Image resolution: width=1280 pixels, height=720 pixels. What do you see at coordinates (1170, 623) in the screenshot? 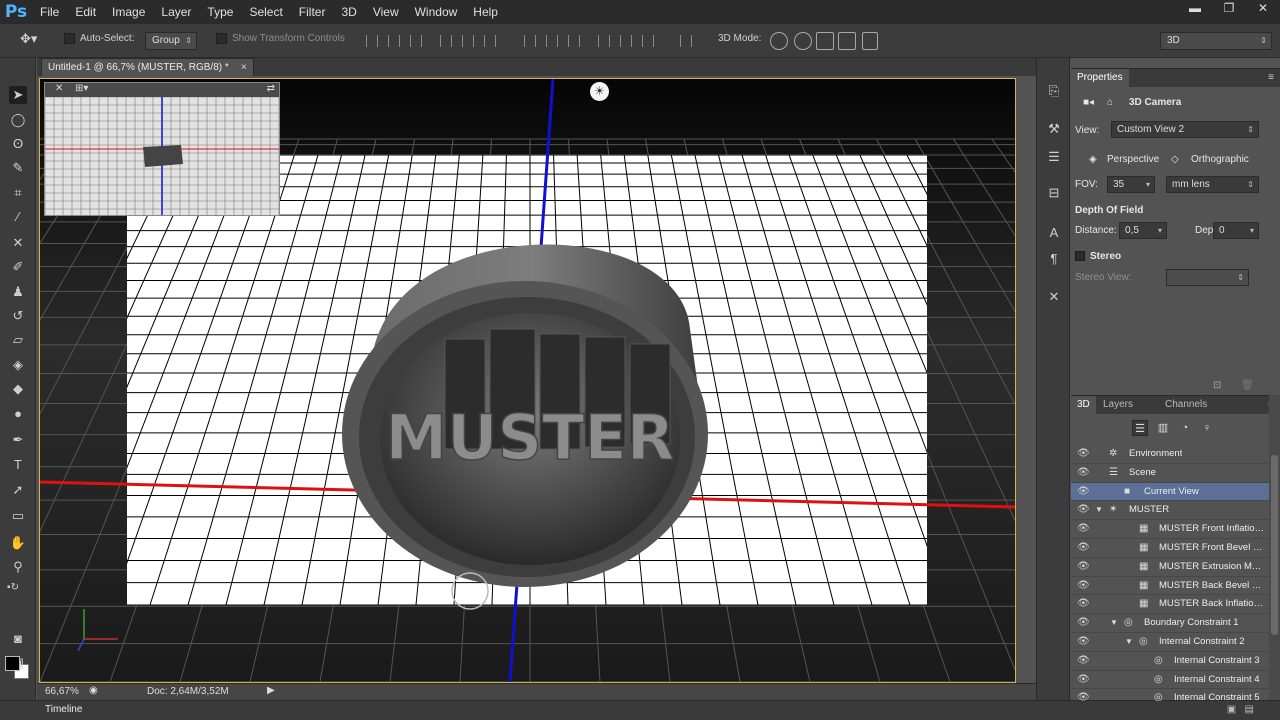
I see `scene-tree-row: 👁︎ ▼ ◎ Boundary Constraint 1` at bounding box center [1170, 623].